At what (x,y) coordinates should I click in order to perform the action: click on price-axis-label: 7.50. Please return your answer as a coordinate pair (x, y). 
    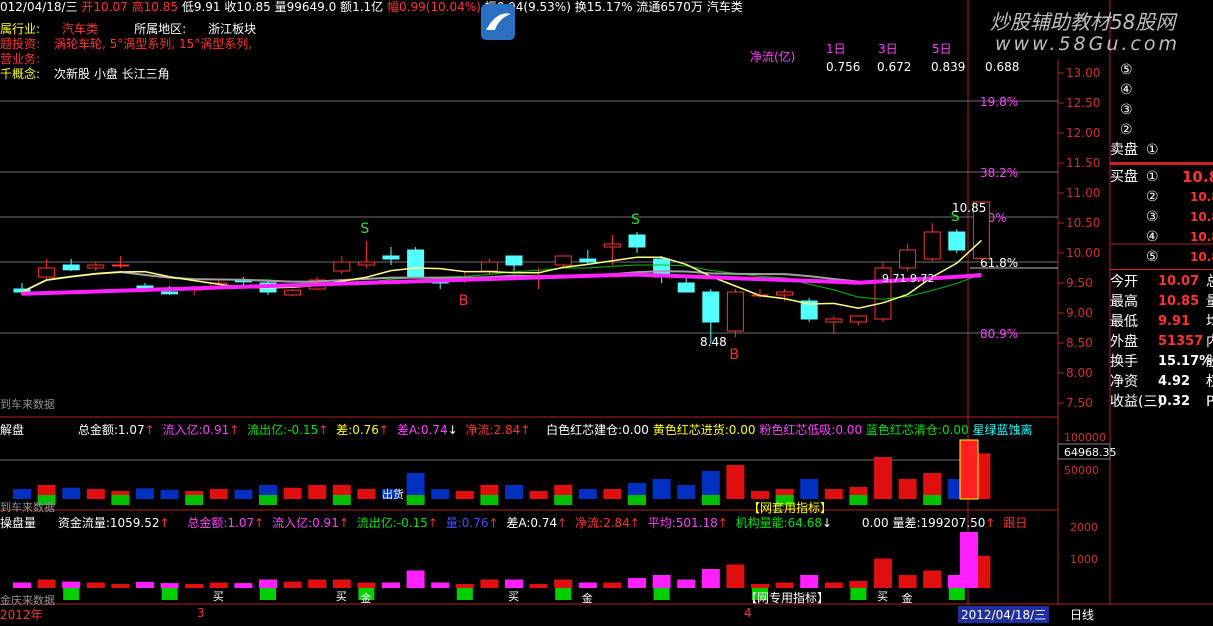
    Looking at the image, I should click on (1079, 403).